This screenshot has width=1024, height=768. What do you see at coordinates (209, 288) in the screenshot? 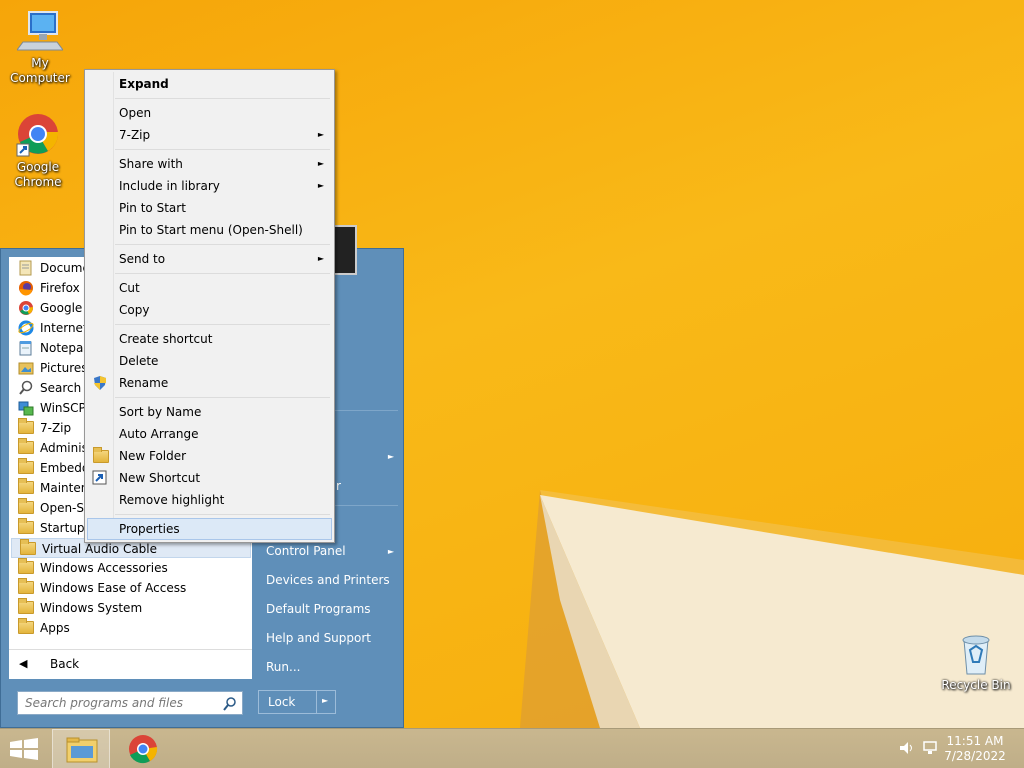
I see `menu-item-cut: Cut` at bounding box center [209, 288].